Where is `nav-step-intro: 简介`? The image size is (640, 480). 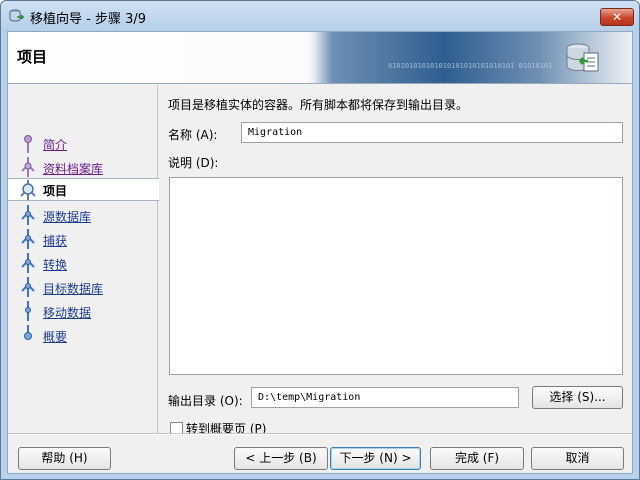
nav-step-intro: 简介 is located at coordinates (83, 143).